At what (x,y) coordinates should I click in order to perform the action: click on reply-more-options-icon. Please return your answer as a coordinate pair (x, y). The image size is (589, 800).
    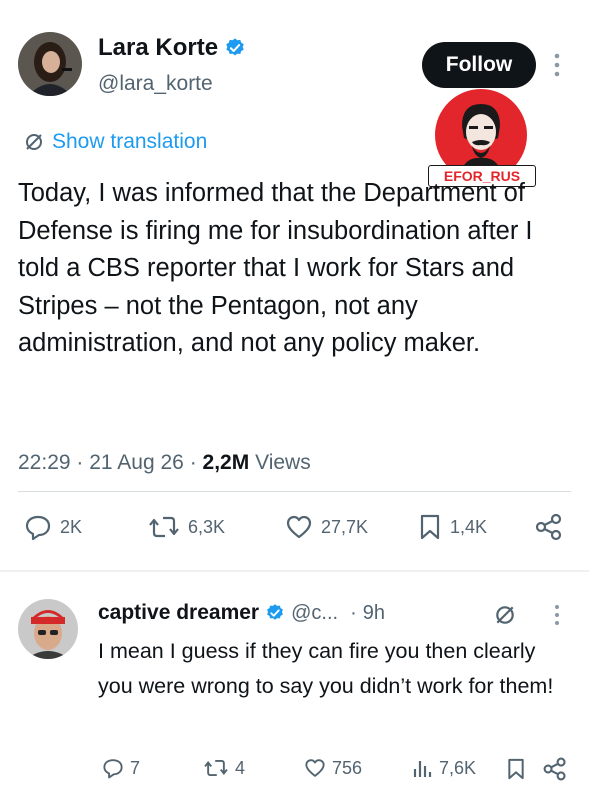
    Looking at the image, I should click on (557, 615).